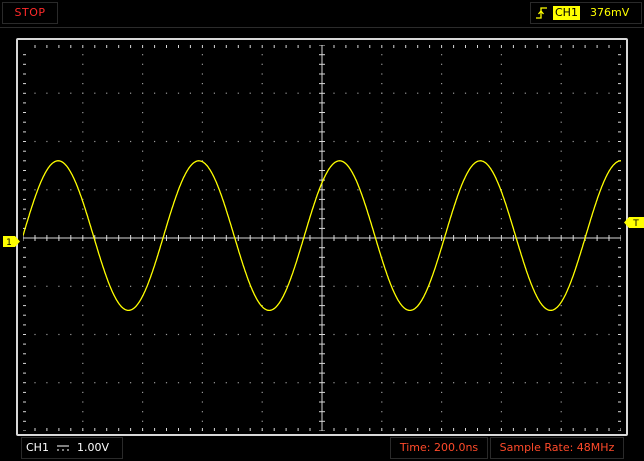  What do you see at coordinates (634, 222) in the screenshot?
I see `trigger-level-marker: T` at bounding box center [634, 222].